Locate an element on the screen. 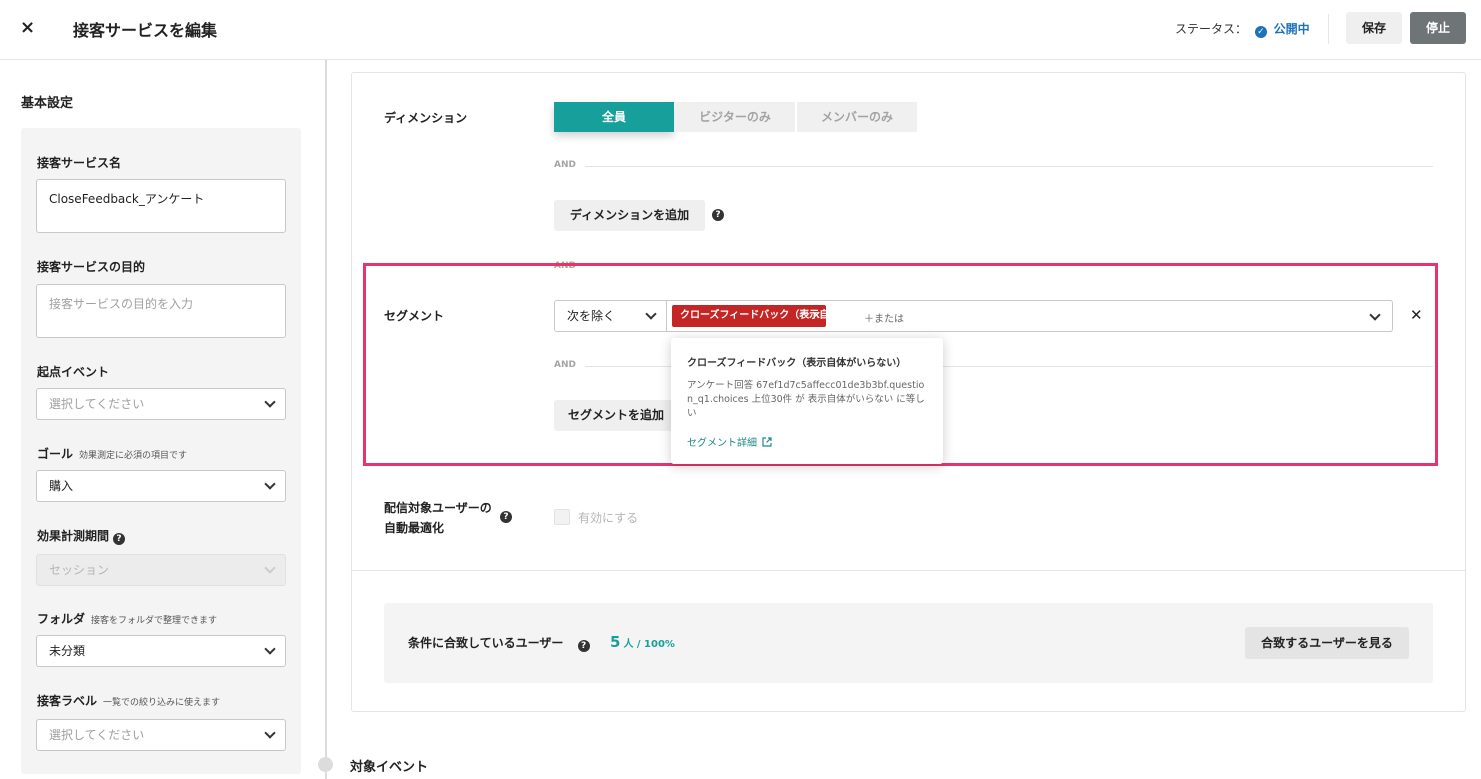 Image resolution: width=1481 pixels, height=779 pixels. section-title: 基本設定 is located at coordinates (47, 103).